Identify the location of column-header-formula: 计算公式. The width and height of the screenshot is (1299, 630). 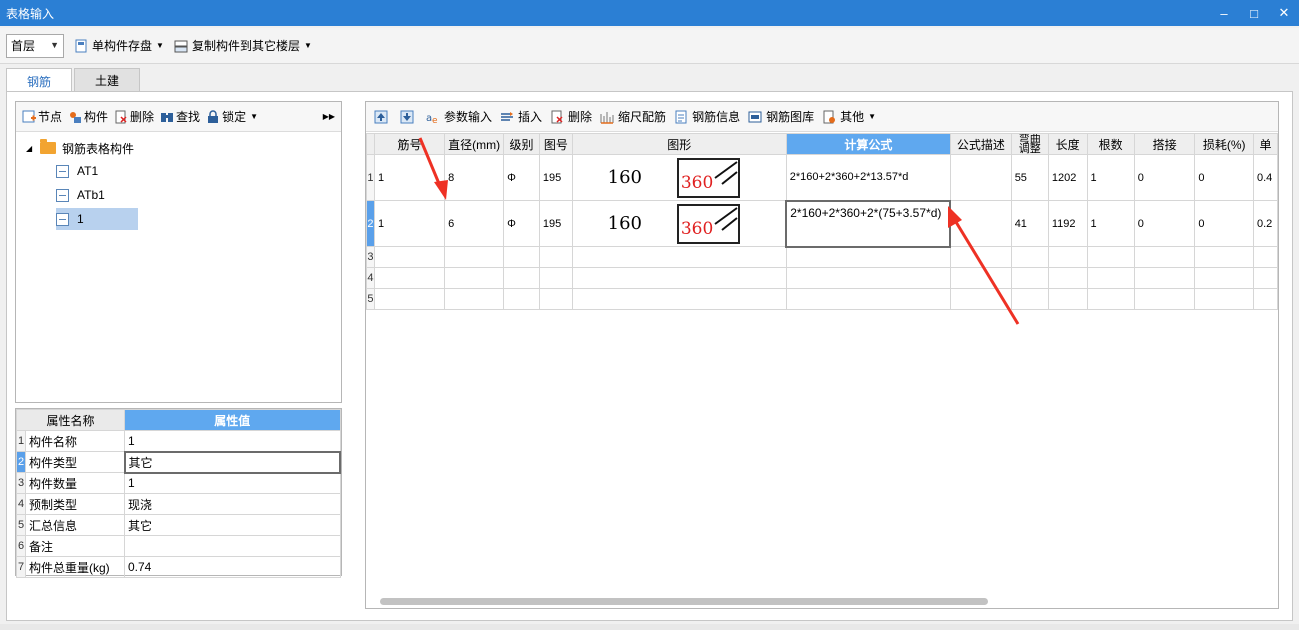
(868, 144).